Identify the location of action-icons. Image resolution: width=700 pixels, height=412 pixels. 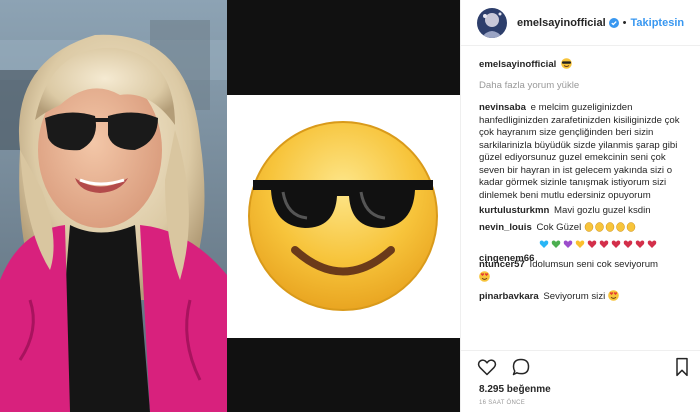
(504, 369).